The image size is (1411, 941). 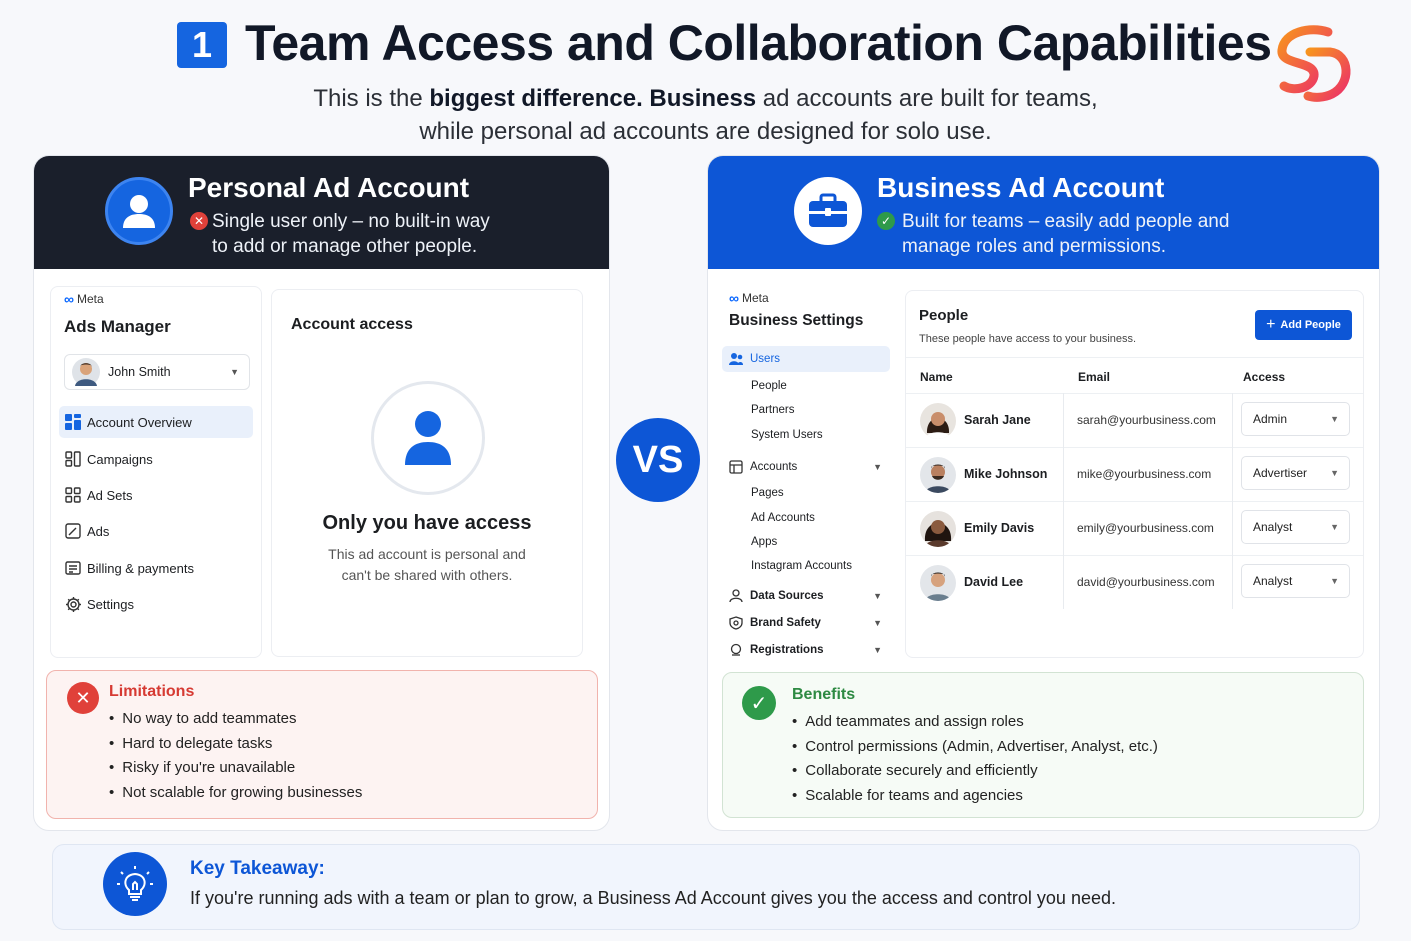 I want to click on meta-label: Meta, so click(x=90, y=299).